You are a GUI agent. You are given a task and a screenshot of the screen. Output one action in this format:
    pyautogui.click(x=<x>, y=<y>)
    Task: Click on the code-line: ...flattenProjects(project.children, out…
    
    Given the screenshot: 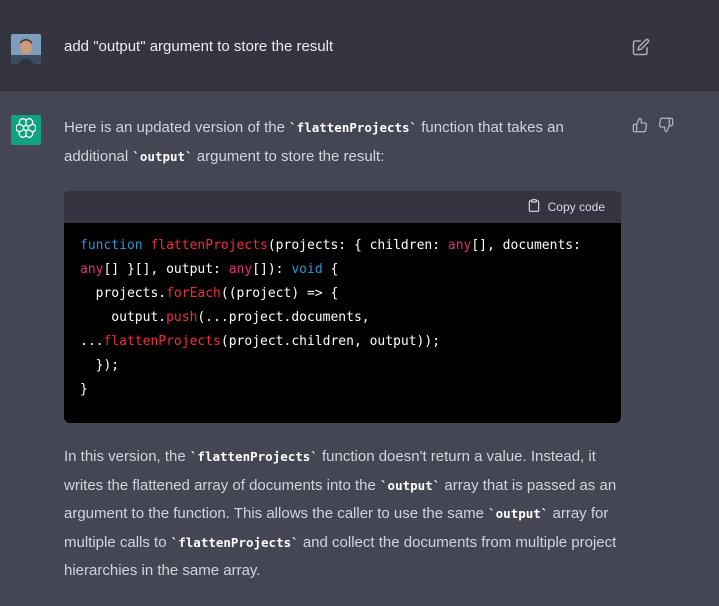 What is the action you would take?
    pyautogui.click(x=260, y=341)
    